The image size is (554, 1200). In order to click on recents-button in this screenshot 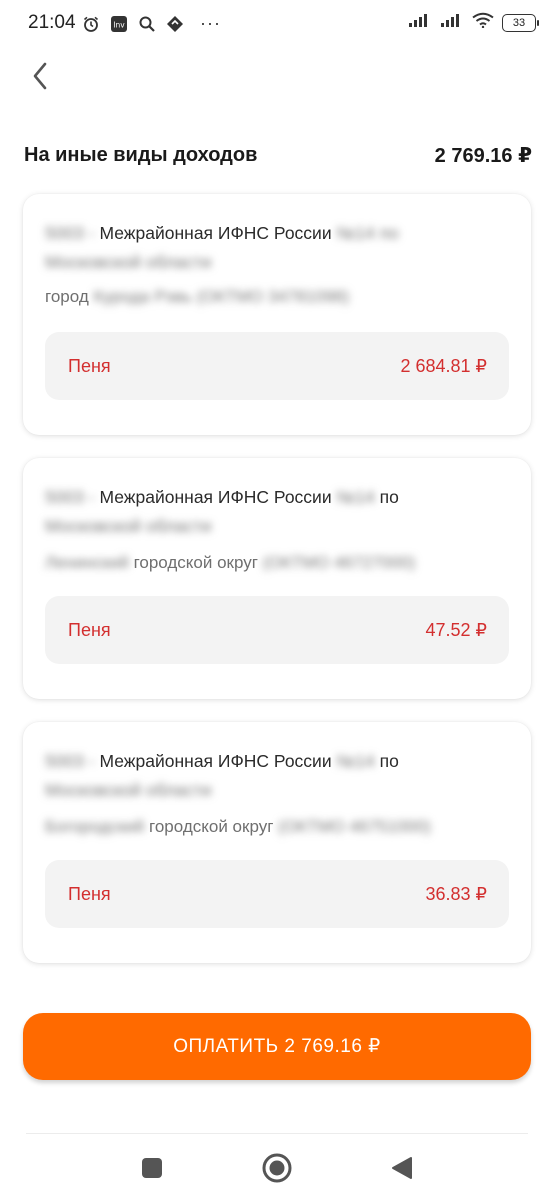, I will do `click(152, 1170)`.